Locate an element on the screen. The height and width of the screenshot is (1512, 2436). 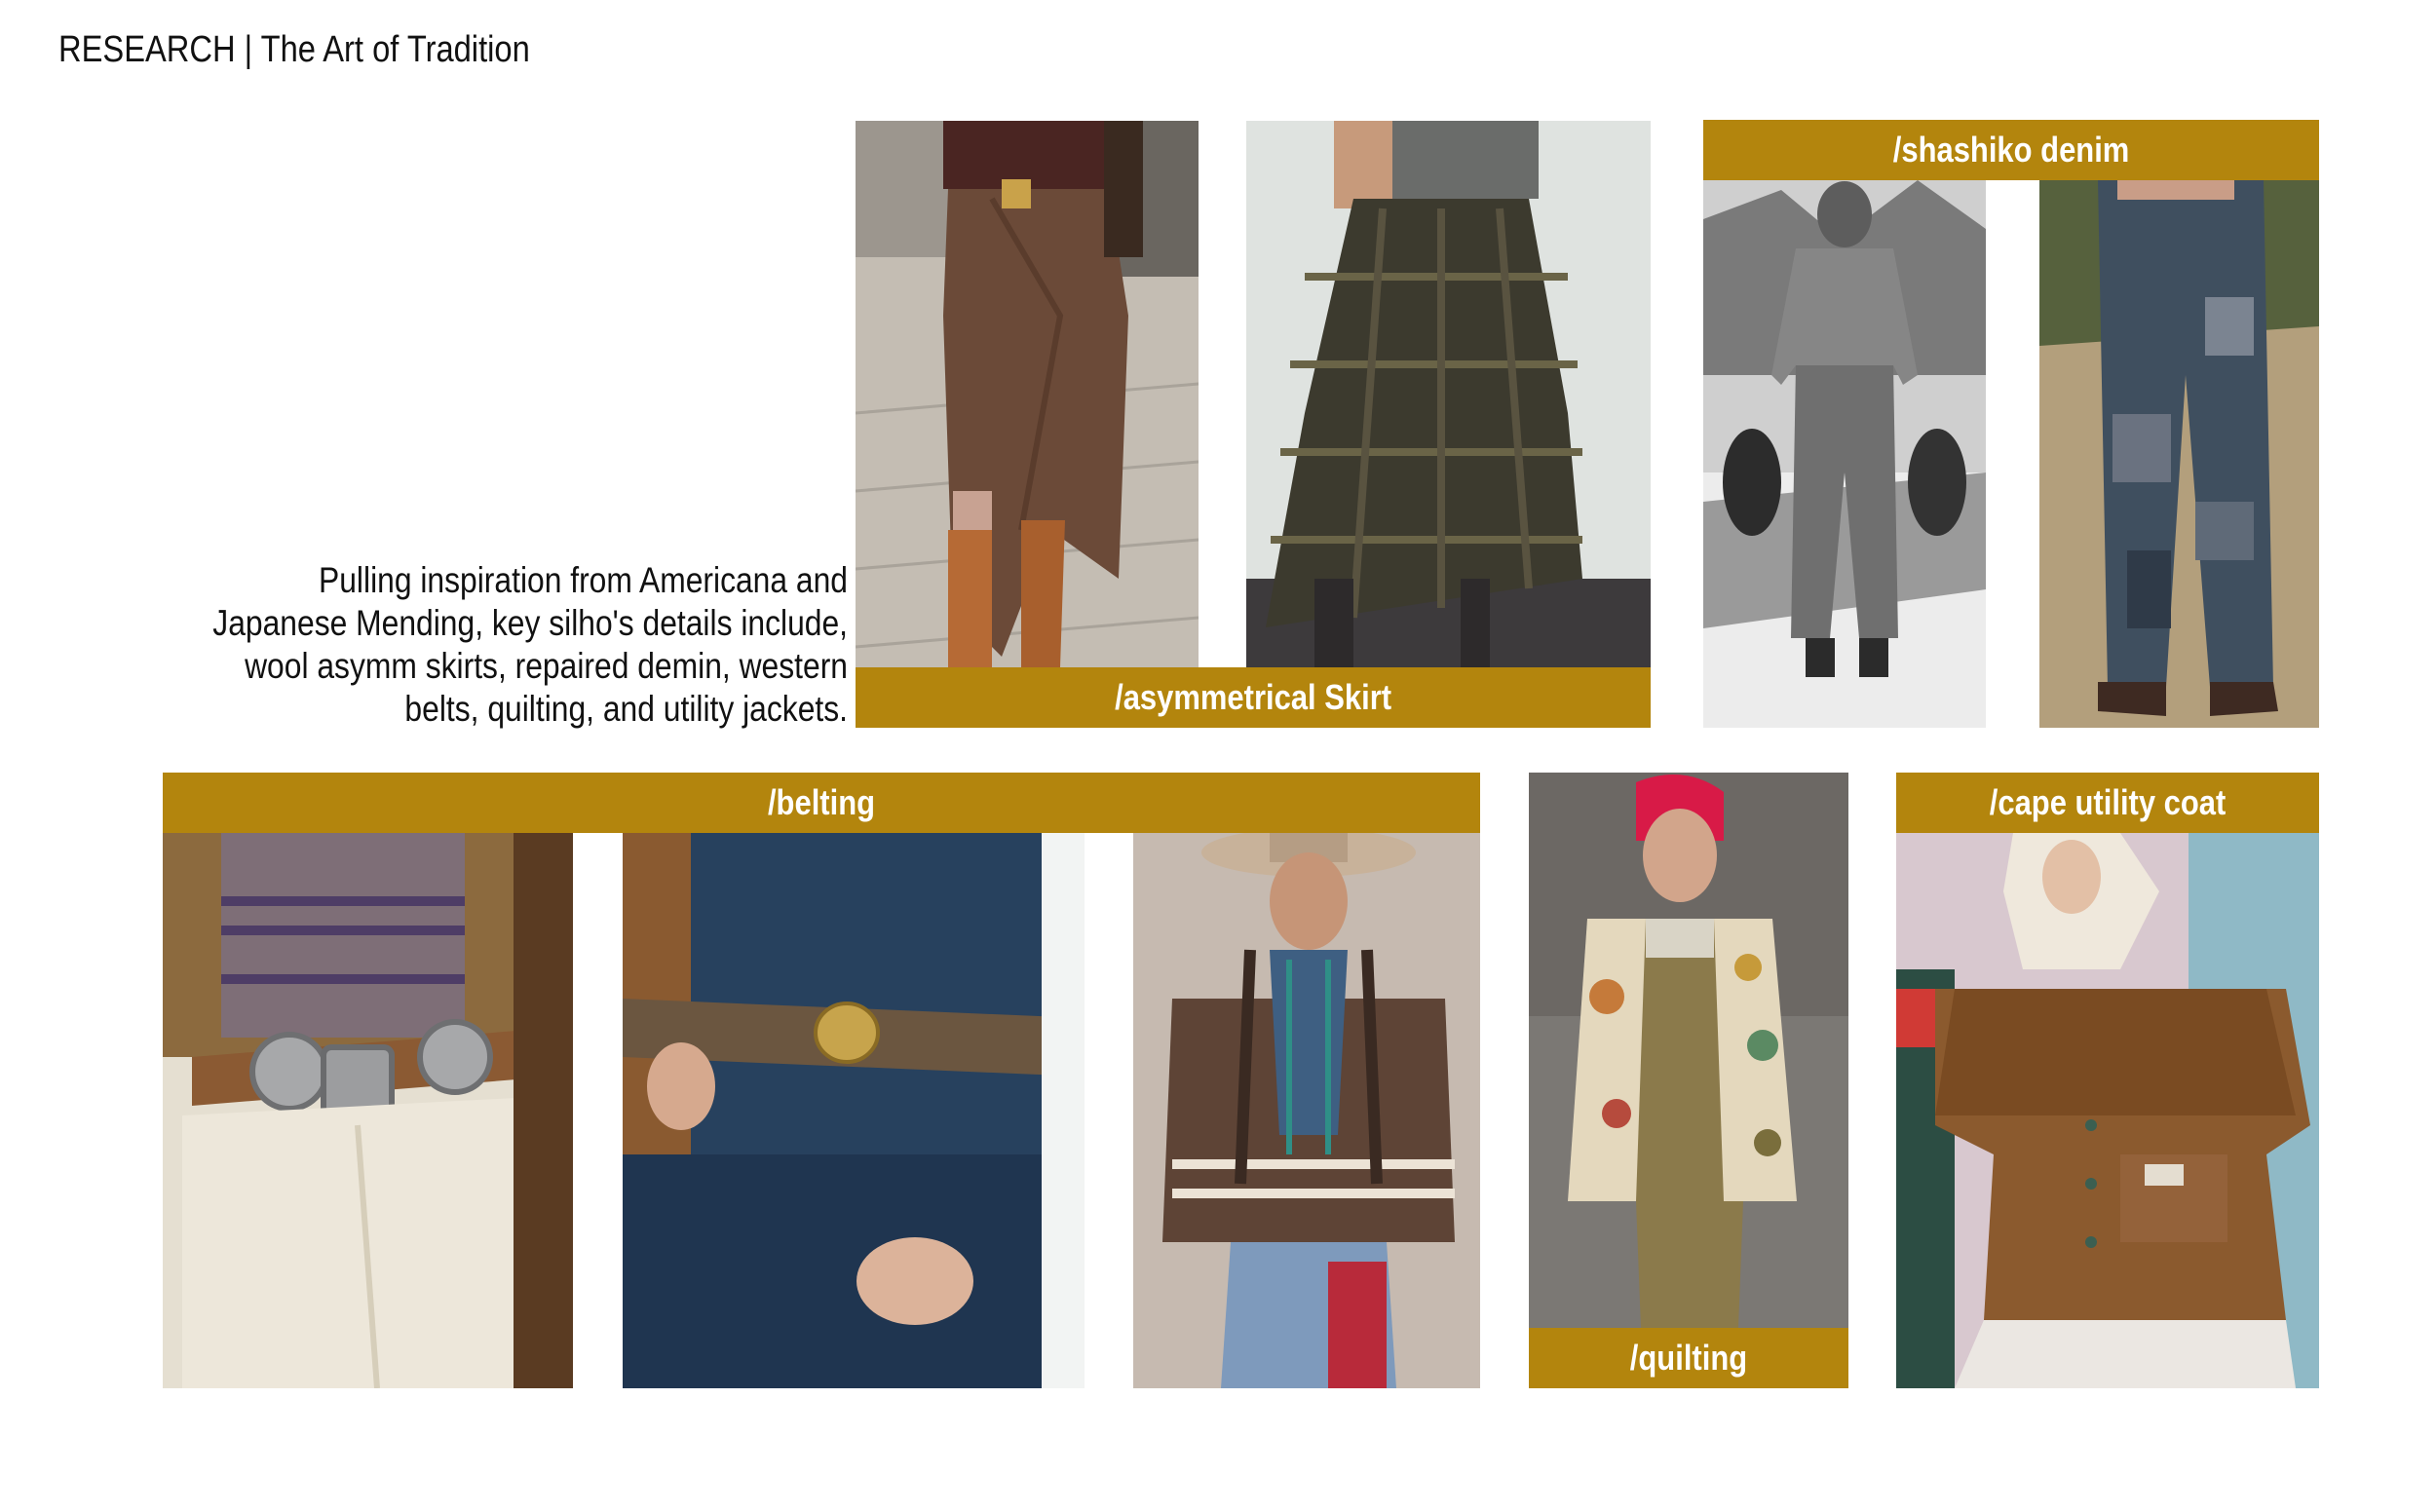
photo-plaid-skirt is located at coordinates (1448, 394).